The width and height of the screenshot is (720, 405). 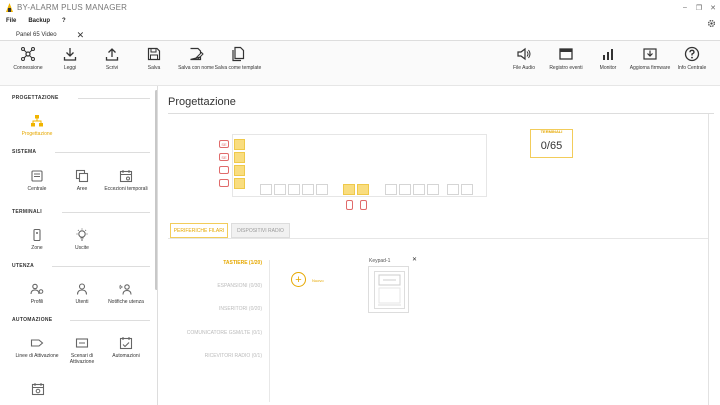 I want to click on scrivi-label: Scrivi, so click(x=112, y=68).